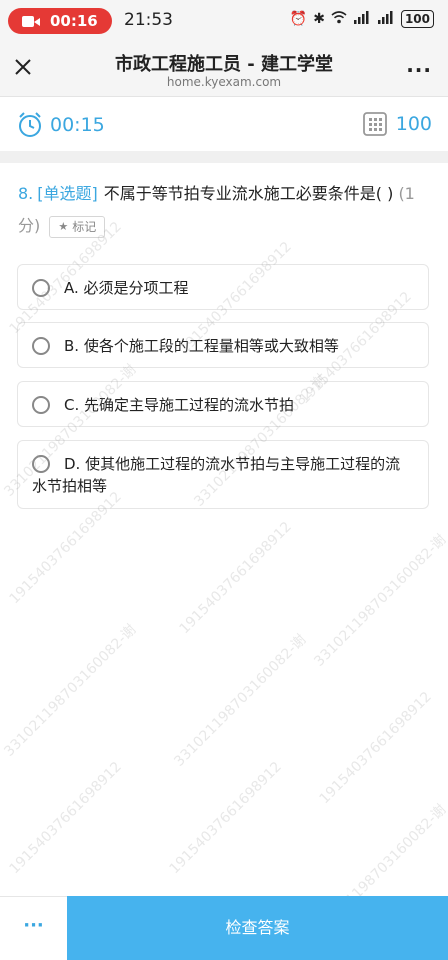  I want to click on option-d: D. 使其他施工过程的流水节拍与主导施工过程的流水节拍相等, so click(223, 474).